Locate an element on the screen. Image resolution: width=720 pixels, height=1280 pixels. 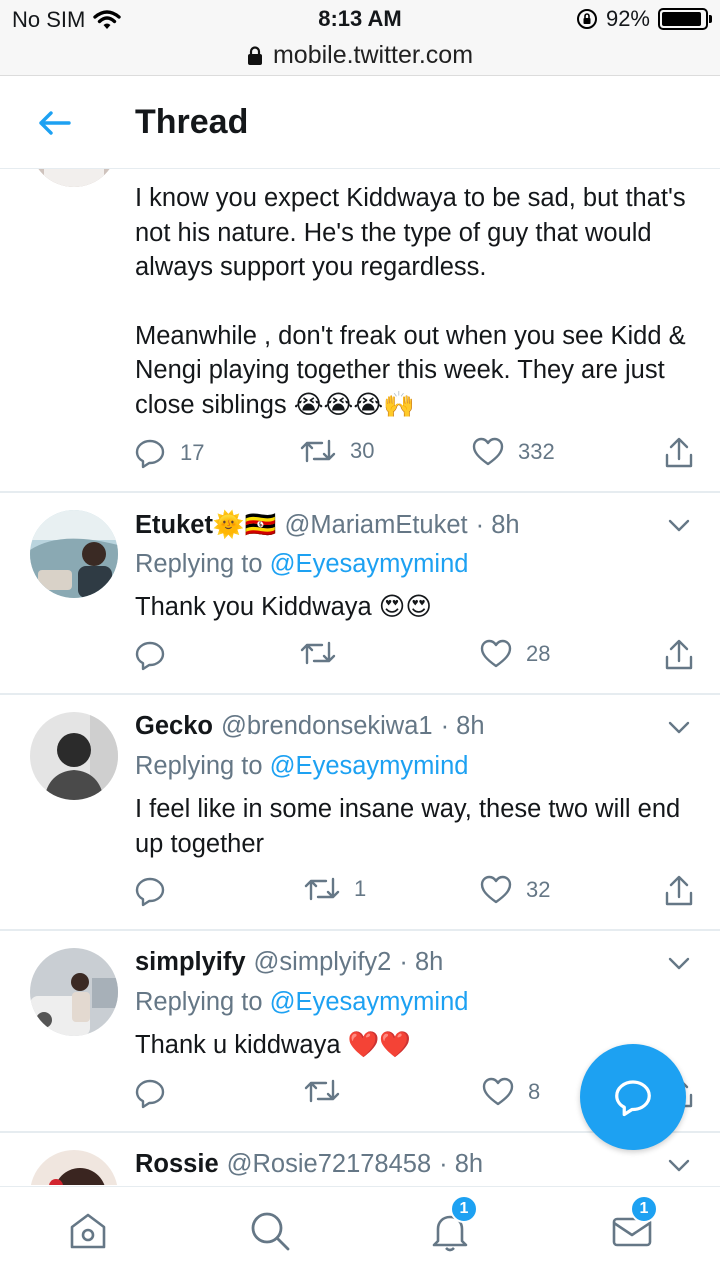
battery-percent: 92% is located at coordinates (627, 18).